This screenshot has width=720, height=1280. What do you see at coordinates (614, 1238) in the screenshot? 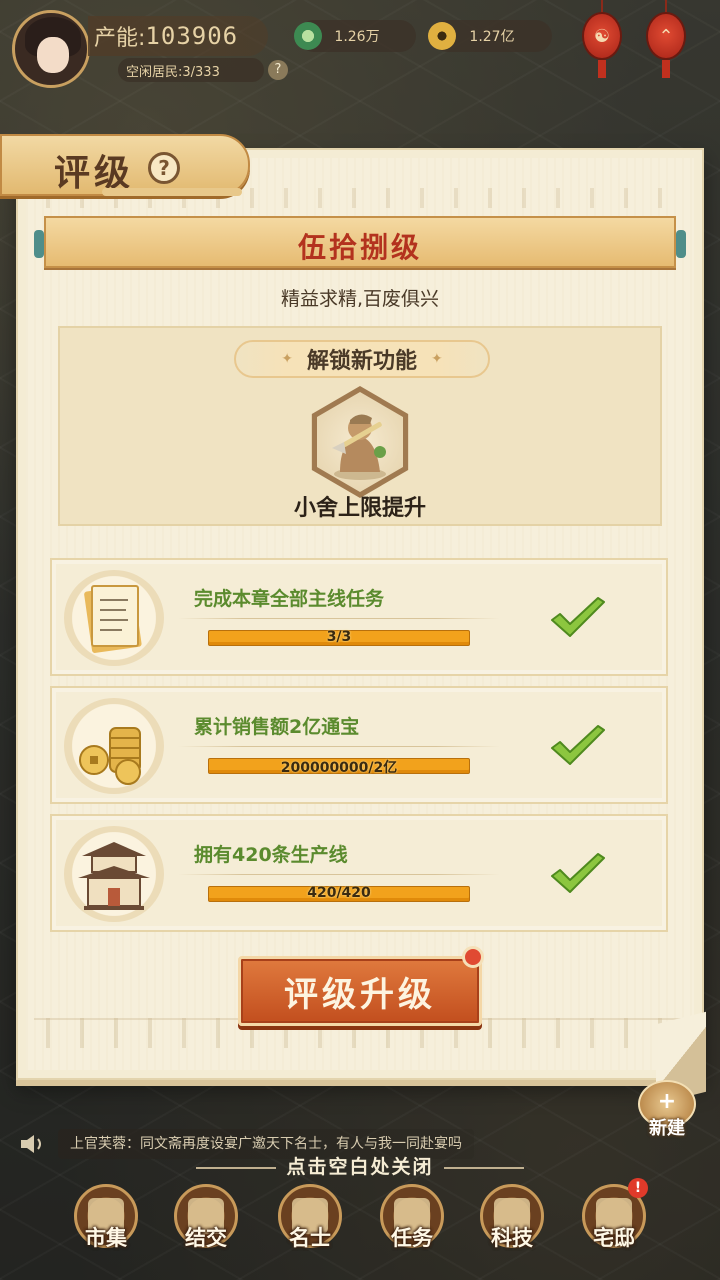
I see `nav-label: 宅邸` at bounding box center [614, 1238].